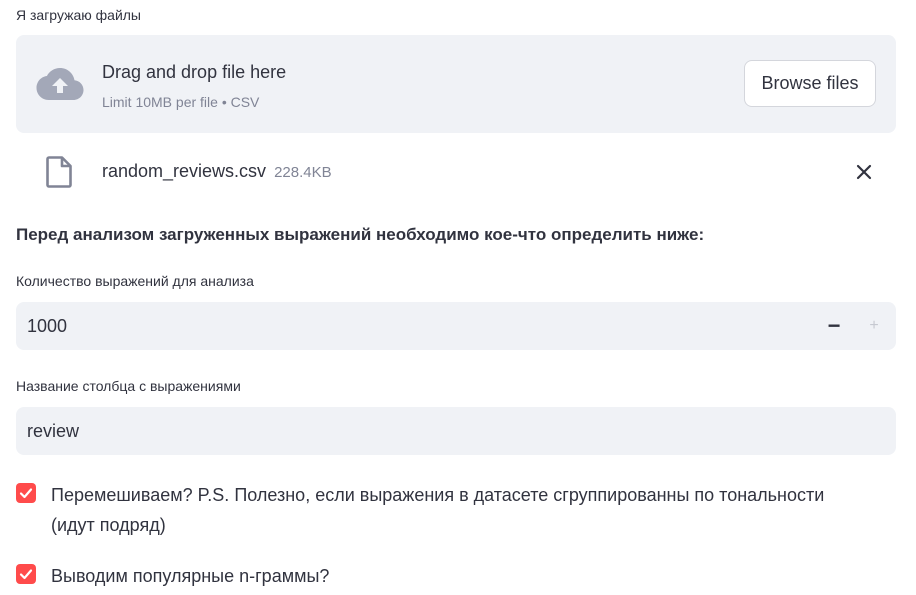 The width and height of the screenshot is (916, 595). I want to click on close-icon, so click(864, 172).